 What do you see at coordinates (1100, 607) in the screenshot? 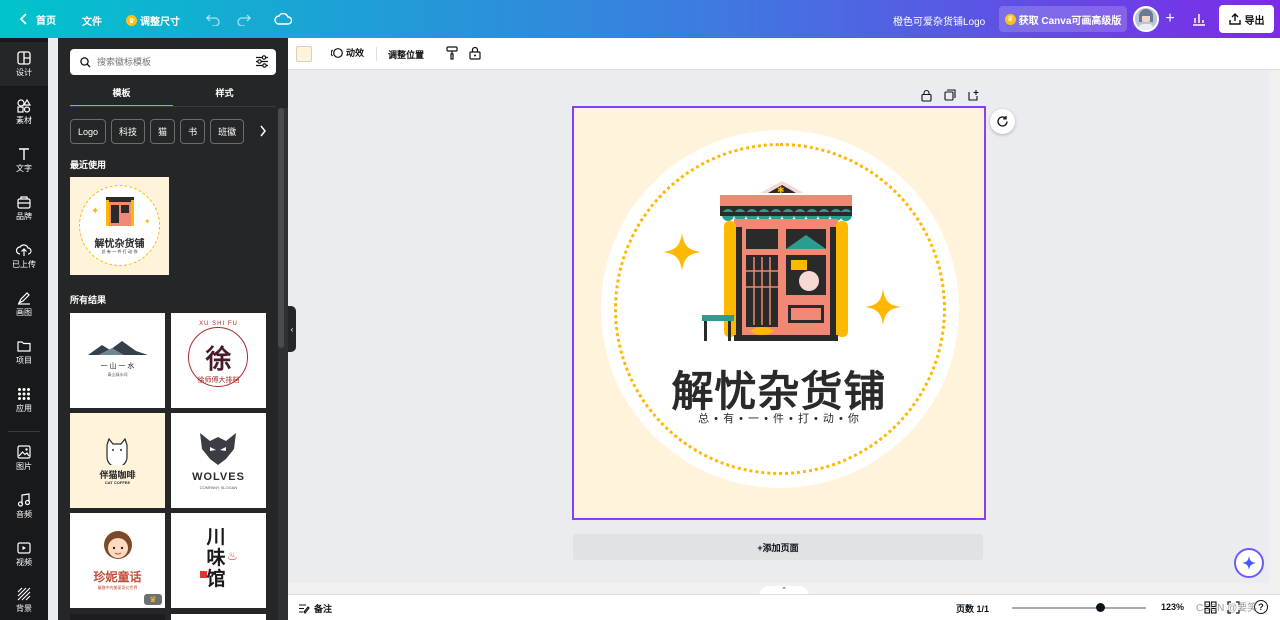
I see `zoom-slider-thumb` at bounding box center [1100, 607].